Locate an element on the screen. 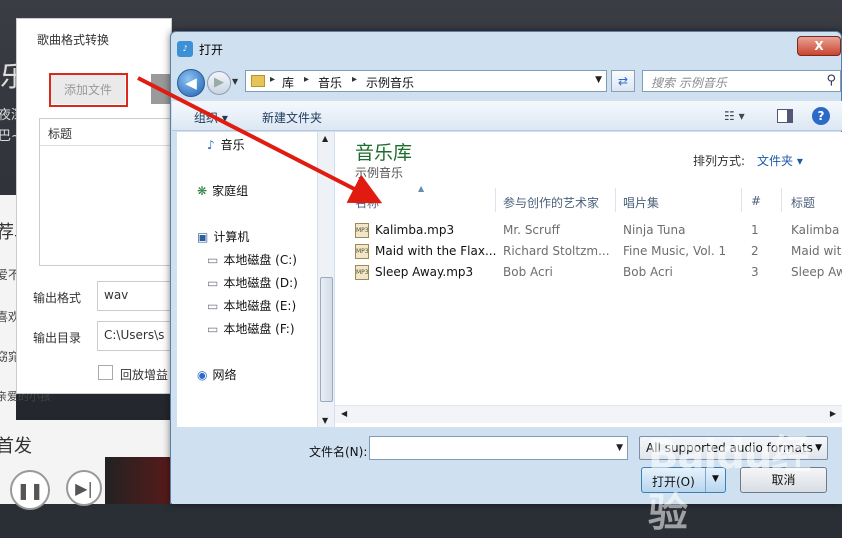  nav-item-drive-e: ▭ 本地磁盘 (E:) is located at coordinates (251, 305).